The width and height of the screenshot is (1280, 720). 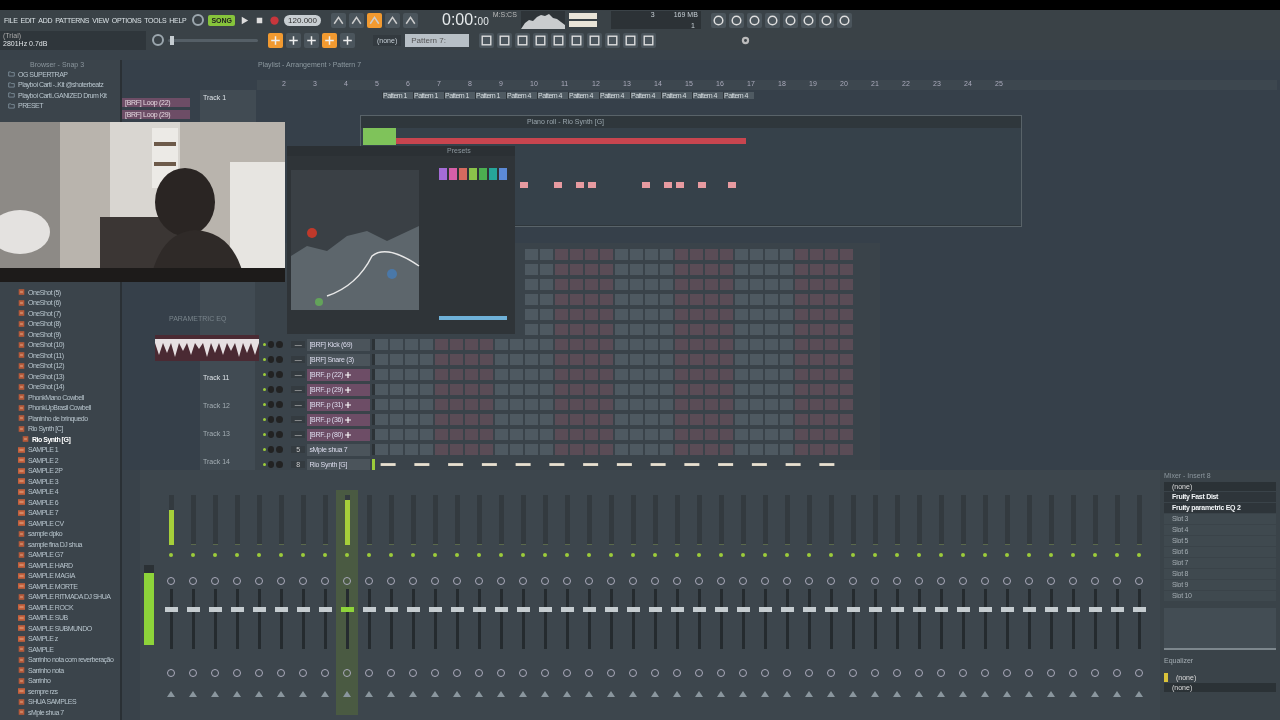 I want to click on tempo-field: 120.000, so click(x=302, y=20).